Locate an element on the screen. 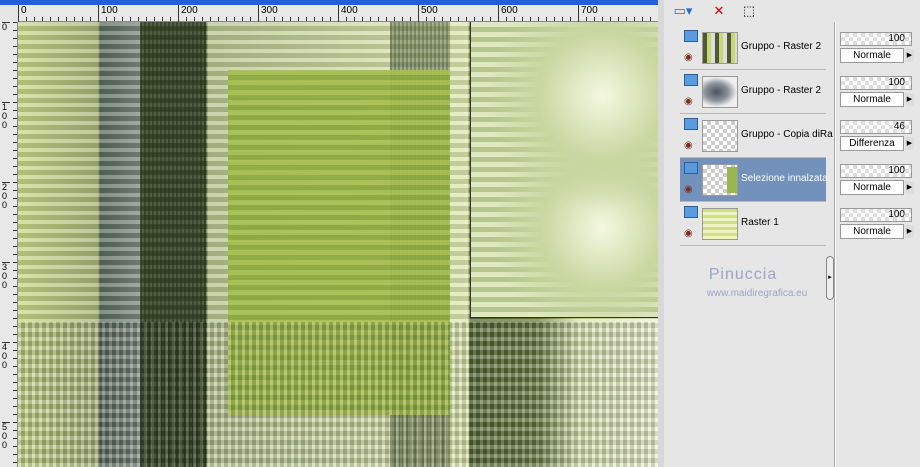 The image size is (920, 467). layer-row: ◉ Gruppo - Copia diRa is located at coordinates (756, 136).